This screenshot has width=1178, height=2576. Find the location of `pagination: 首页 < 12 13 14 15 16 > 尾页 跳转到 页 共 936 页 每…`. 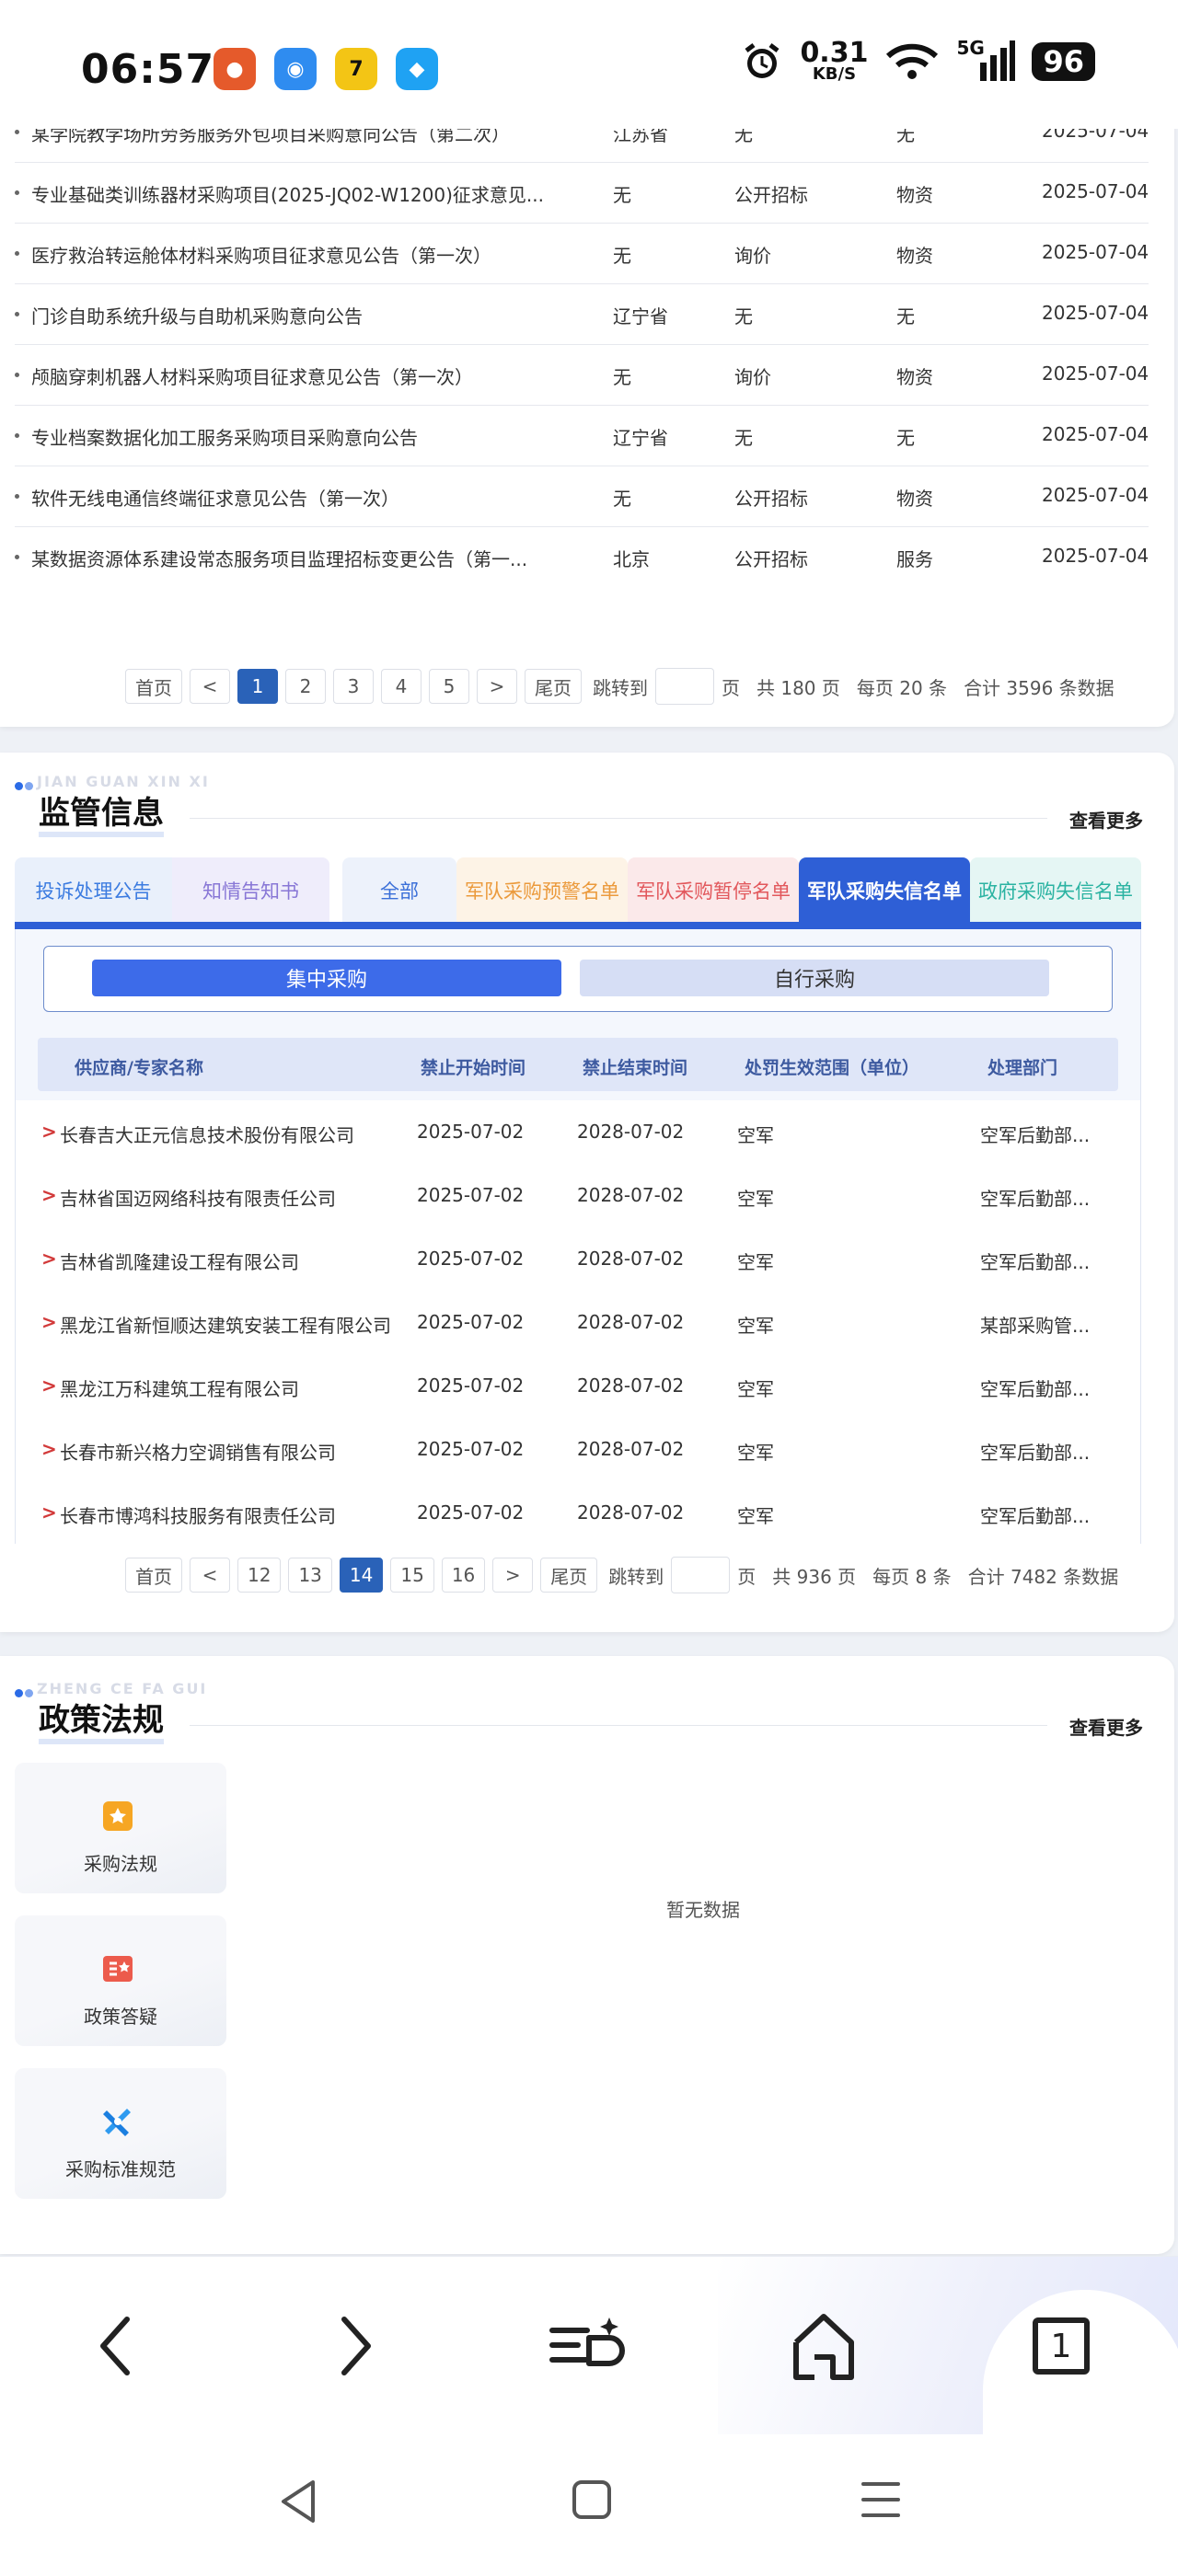

pagination: 首页 < 12 13 14 15 16 > 尾页 跳转到 页 共 936 页 每… is located at coordinates (621, 1575).